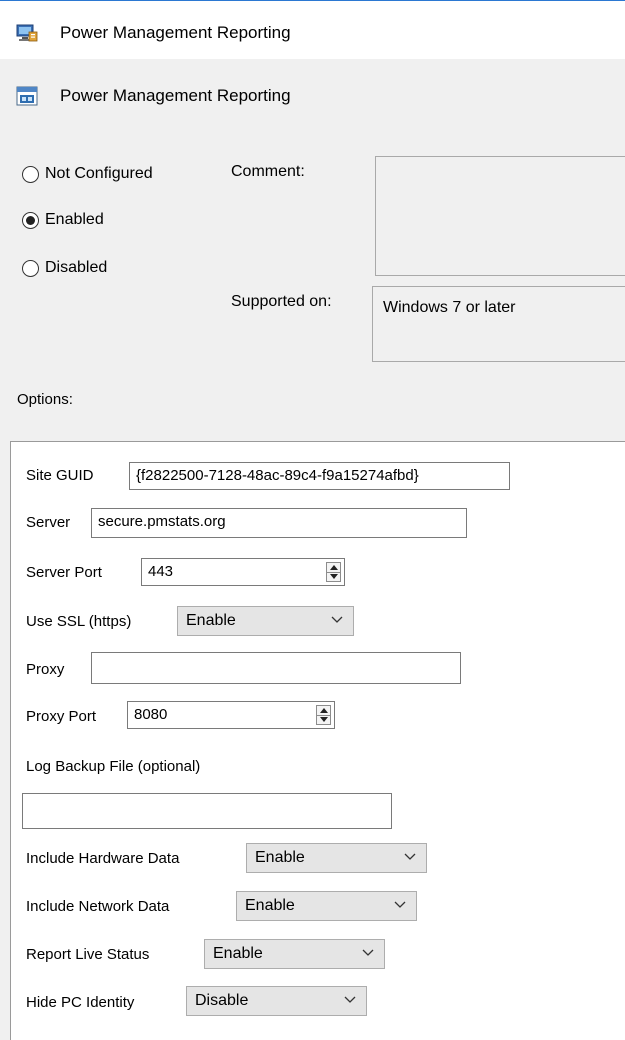 The height and width of the screenshot is (1040, 625). I want to click on supported-on-box: Windows 7 or later, so click(498, 324).